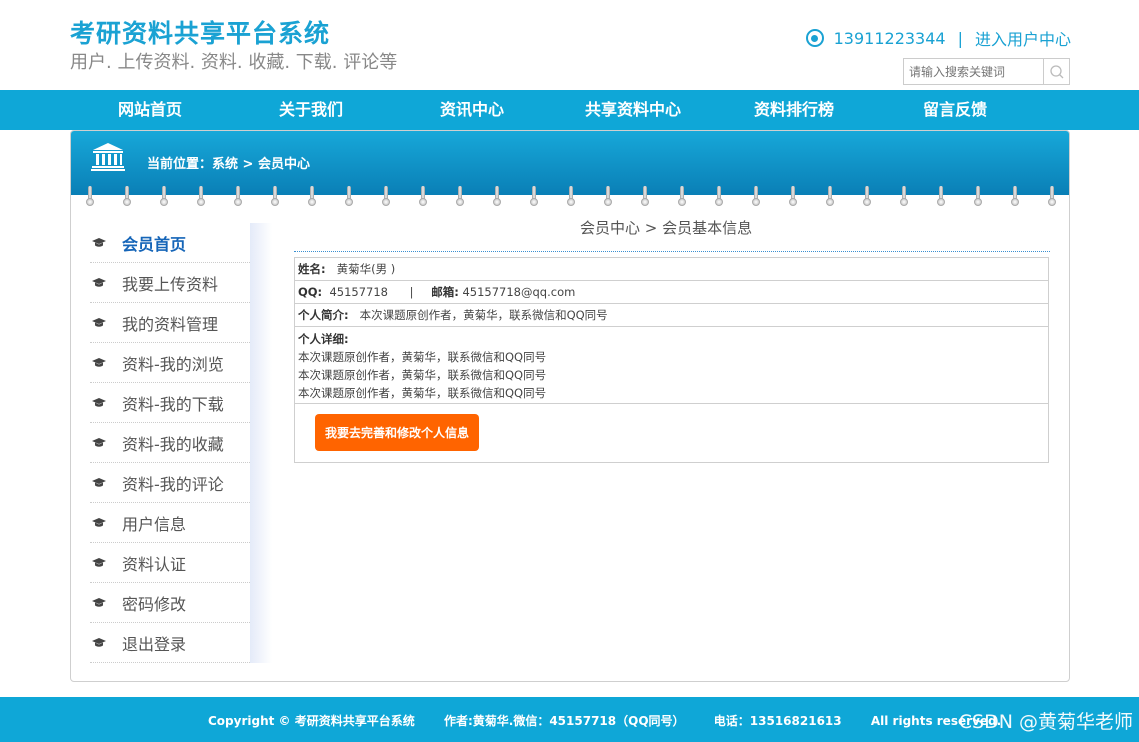 The width and height of the screenshot is (1139, 742). I want to click on name-row: 姓名: 黄菊华(男 ), so click(671, 269).